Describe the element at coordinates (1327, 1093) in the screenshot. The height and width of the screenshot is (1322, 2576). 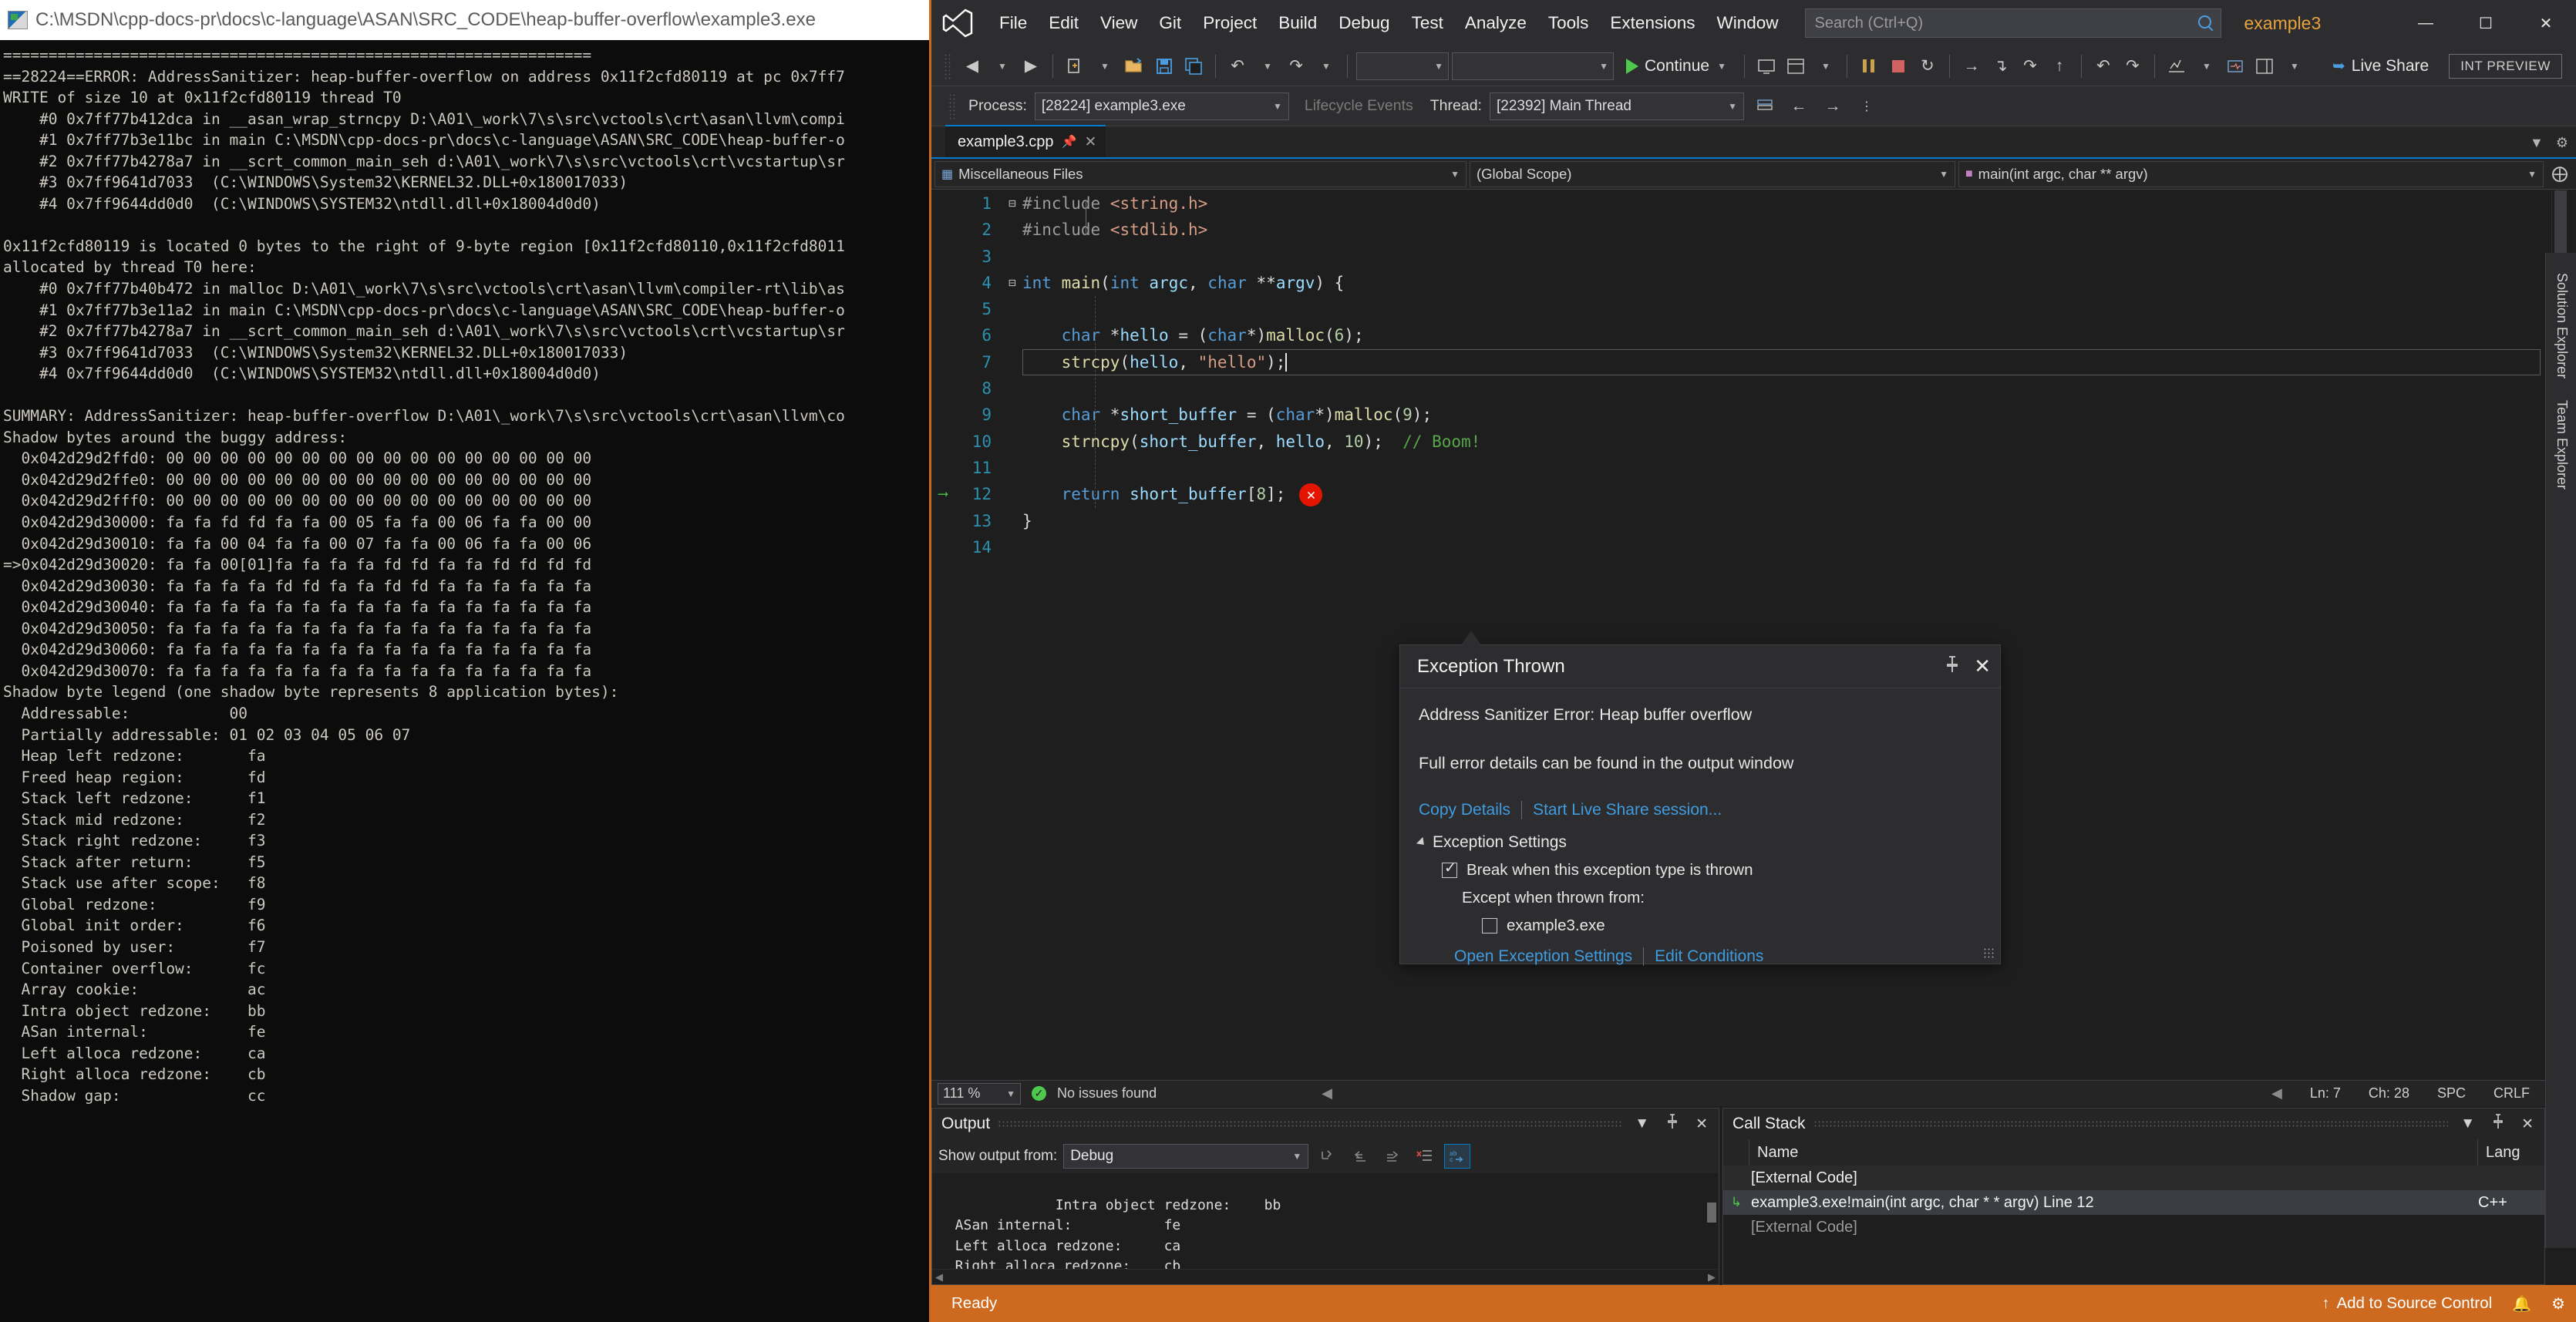
I see `status-strip-collapse-icon: ◀` at that location.